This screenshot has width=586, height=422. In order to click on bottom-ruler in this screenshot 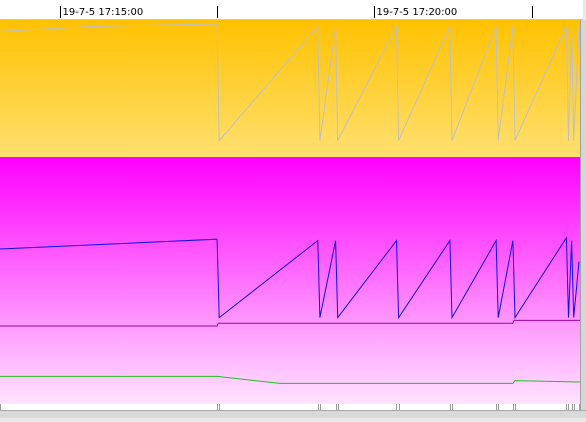, I will do `click(290, 407)`.